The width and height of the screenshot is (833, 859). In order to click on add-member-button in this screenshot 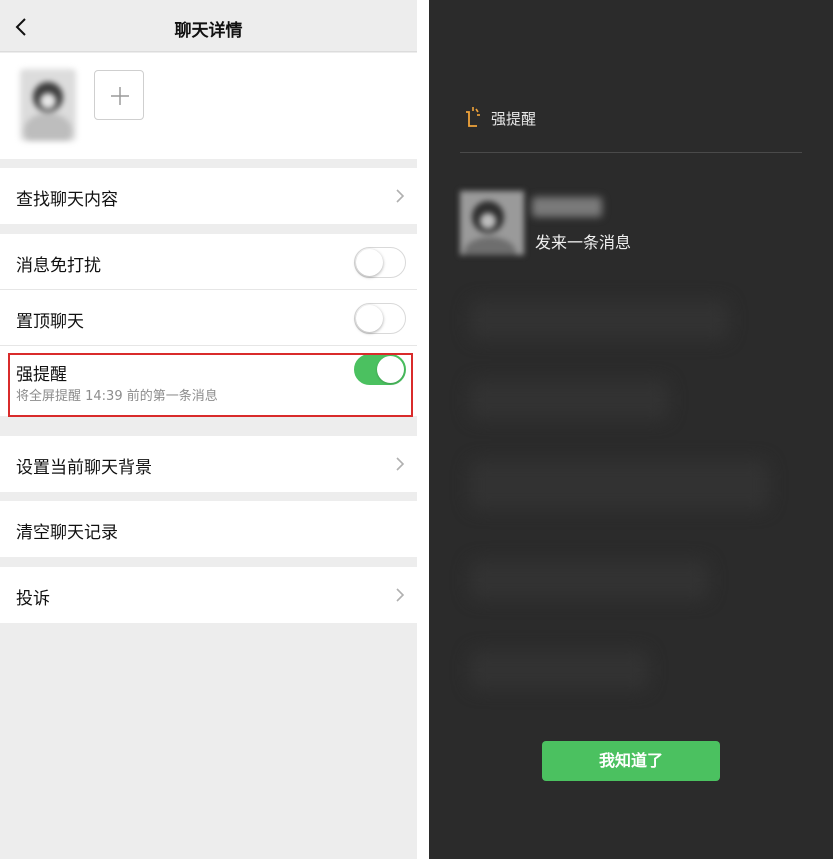, I will do `click(119, 95)`.